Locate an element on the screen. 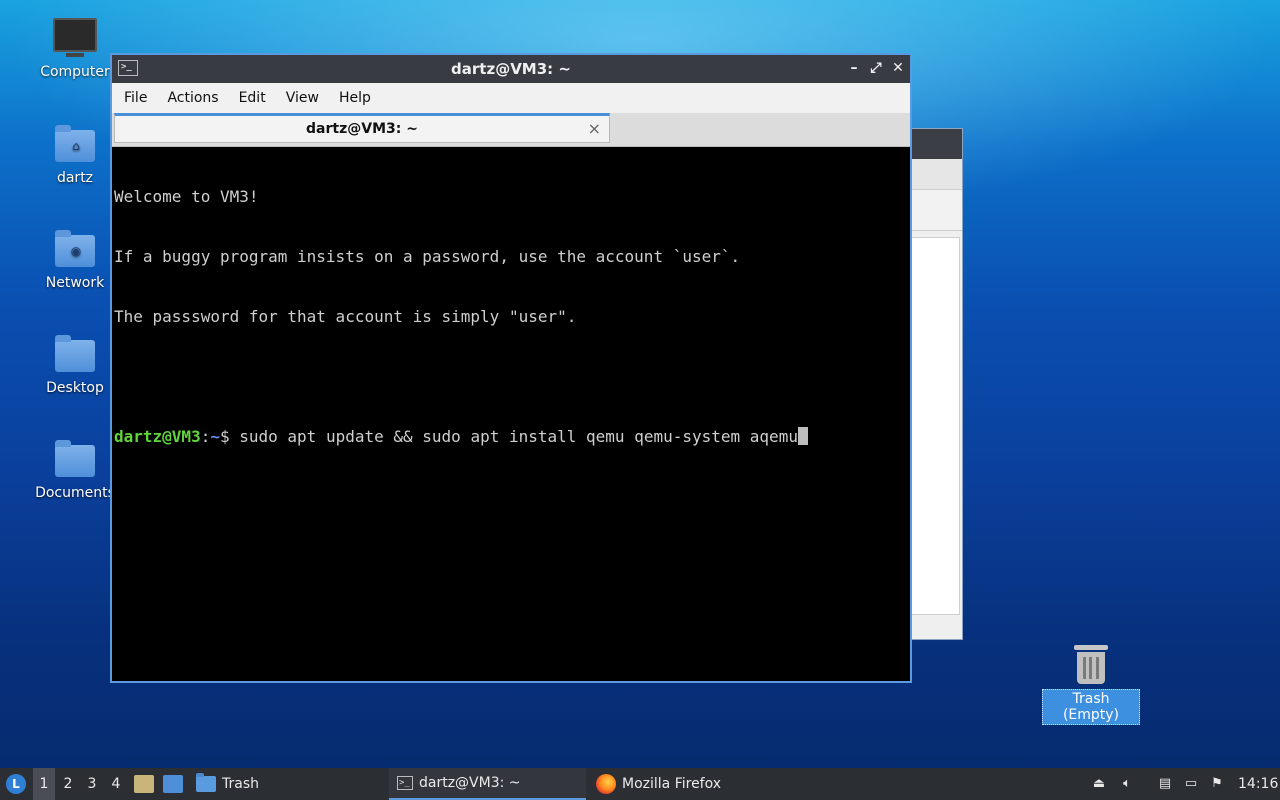 This screenshot has width=1280, height=800. tray-clipboard: ▤ is located at coordinates (1165, 784).